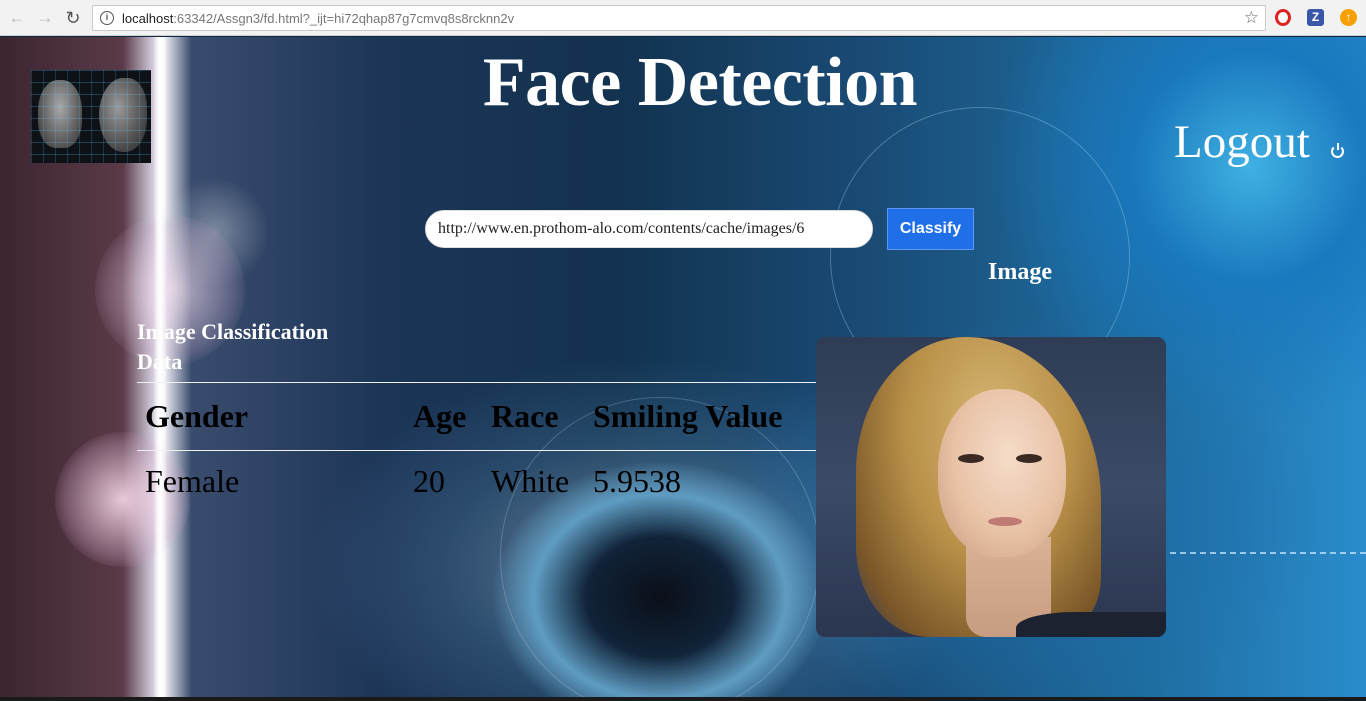 The width and height of the screenshot is (1366, 701). What do you see at coordinates (649, 229) in the screenshot?
I see `image-url-input` at bounding box center [649, 229].